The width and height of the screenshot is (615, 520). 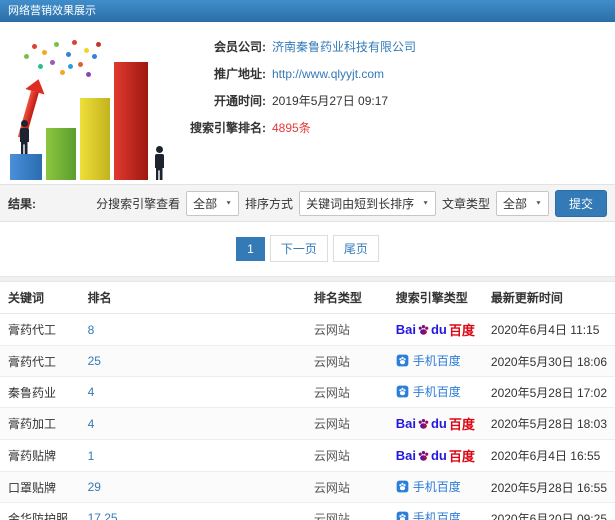 I want to click on page-title: 网络营销效果展示, so click(x=52, y=11).